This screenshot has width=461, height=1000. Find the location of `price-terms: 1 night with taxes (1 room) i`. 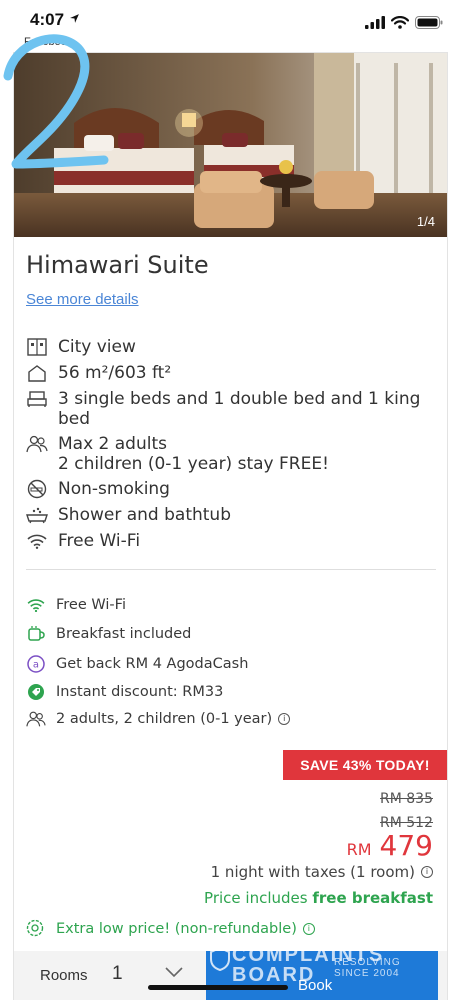

price-terms: 1 night with taxes (1 room) i is located at coordinates (322, 872).